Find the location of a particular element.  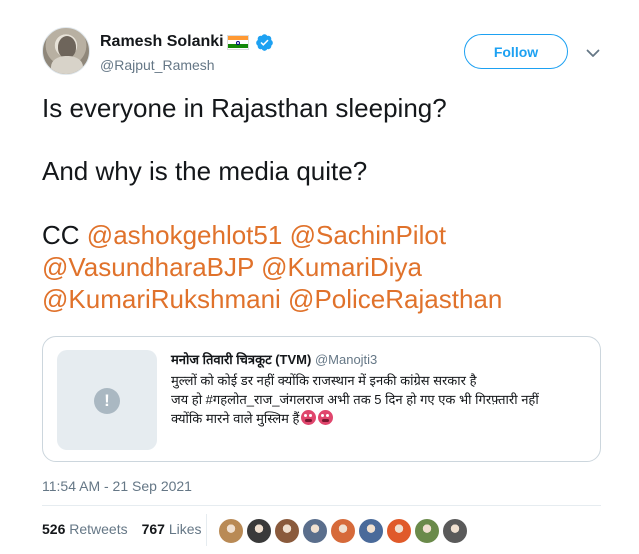

liker-avatars is located at coordinates (343, 531).